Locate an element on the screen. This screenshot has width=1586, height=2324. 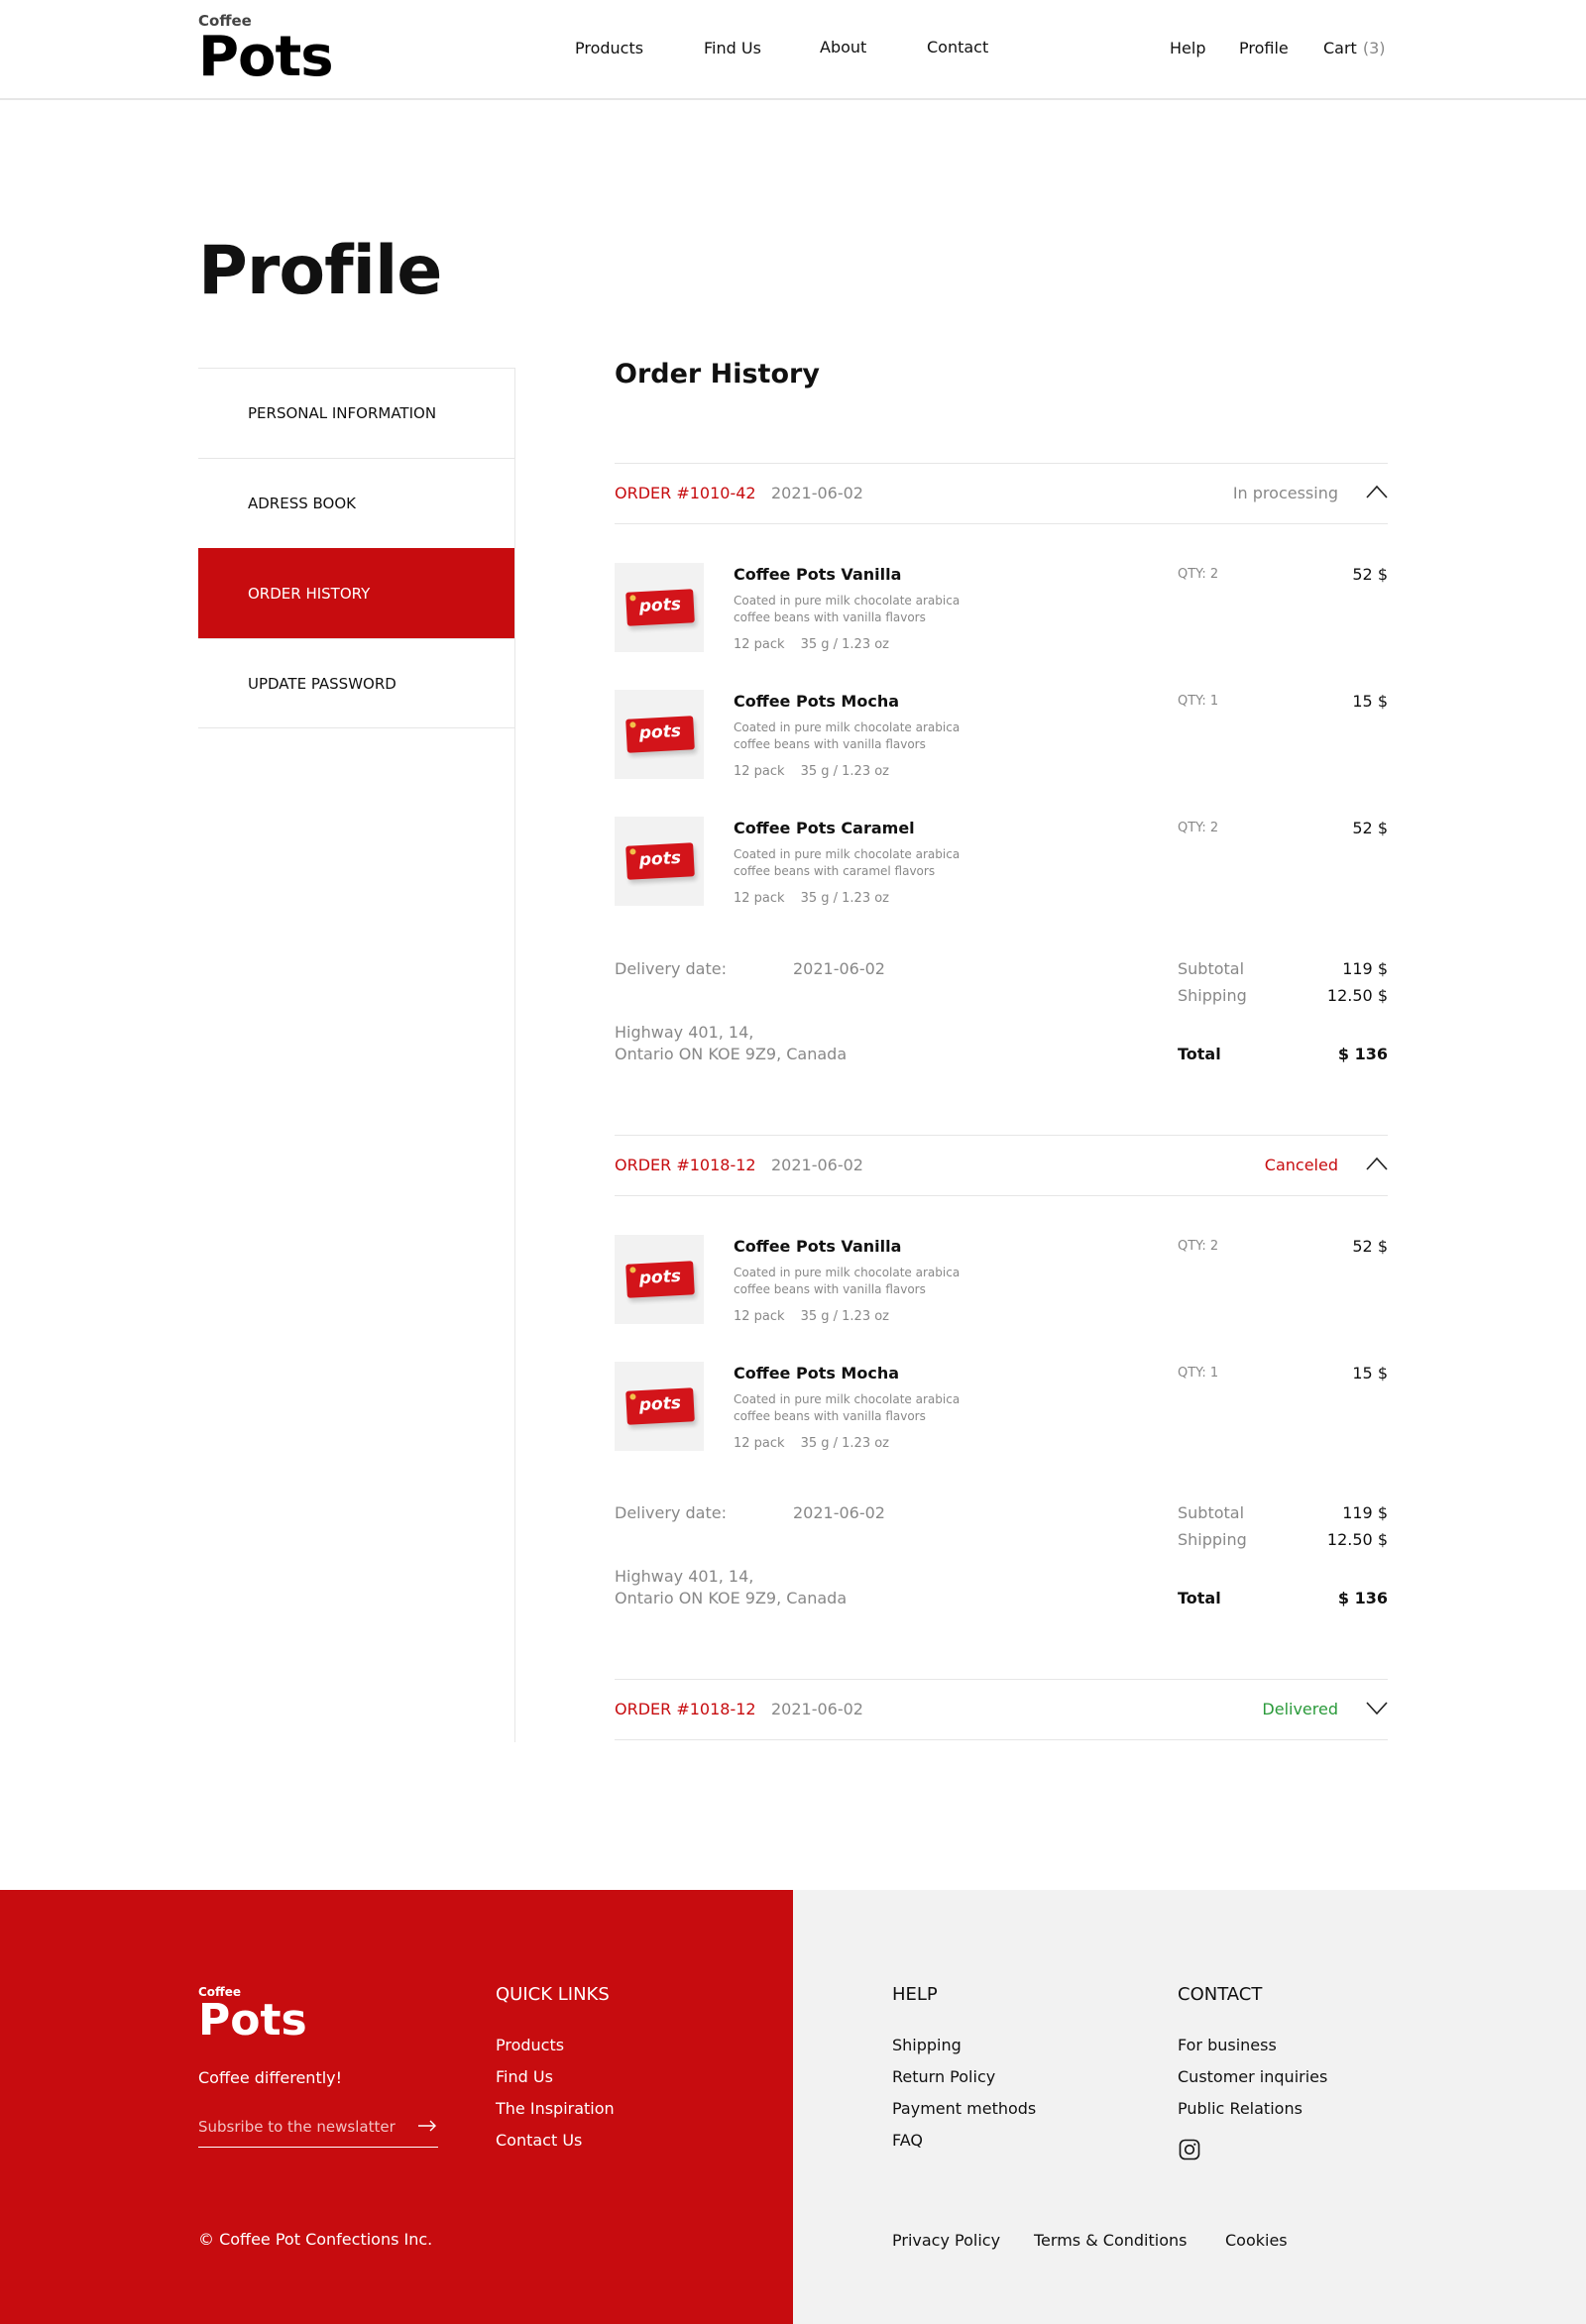
product-name: Coffee Pots Mocha is located at coordinates (817, 701).